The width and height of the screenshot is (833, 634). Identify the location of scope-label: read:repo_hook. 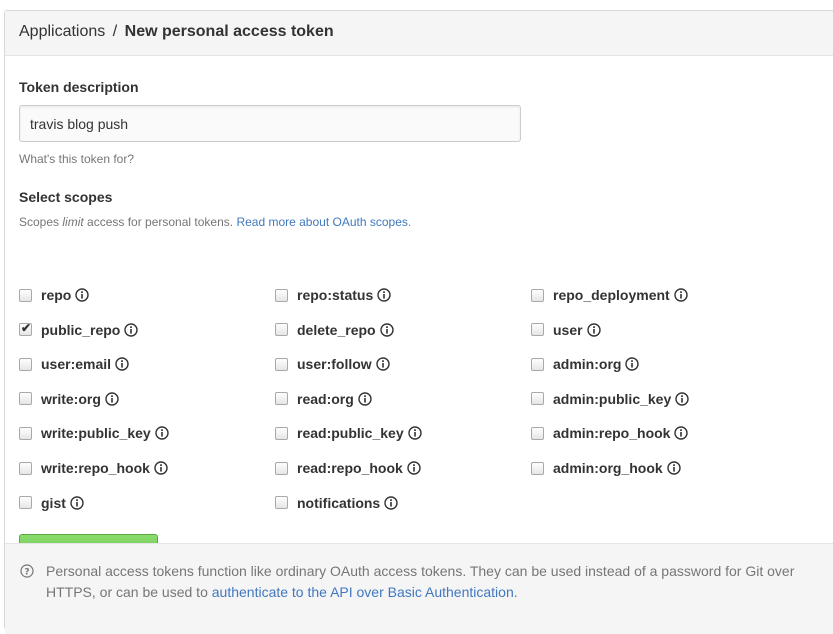
(350, 468).